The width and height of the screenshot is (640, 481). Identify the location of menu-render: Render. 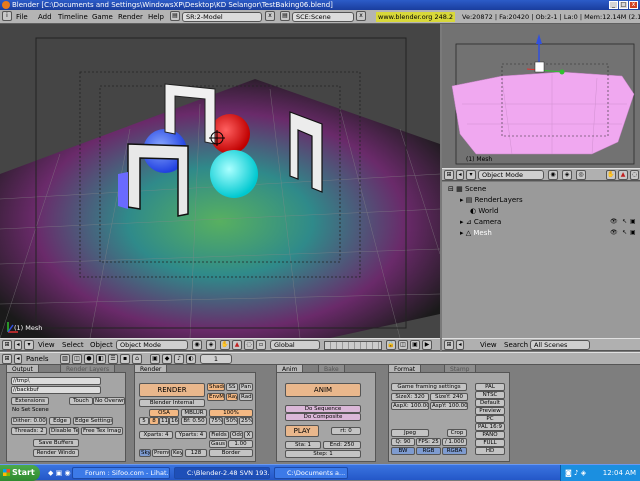
(130, 17).